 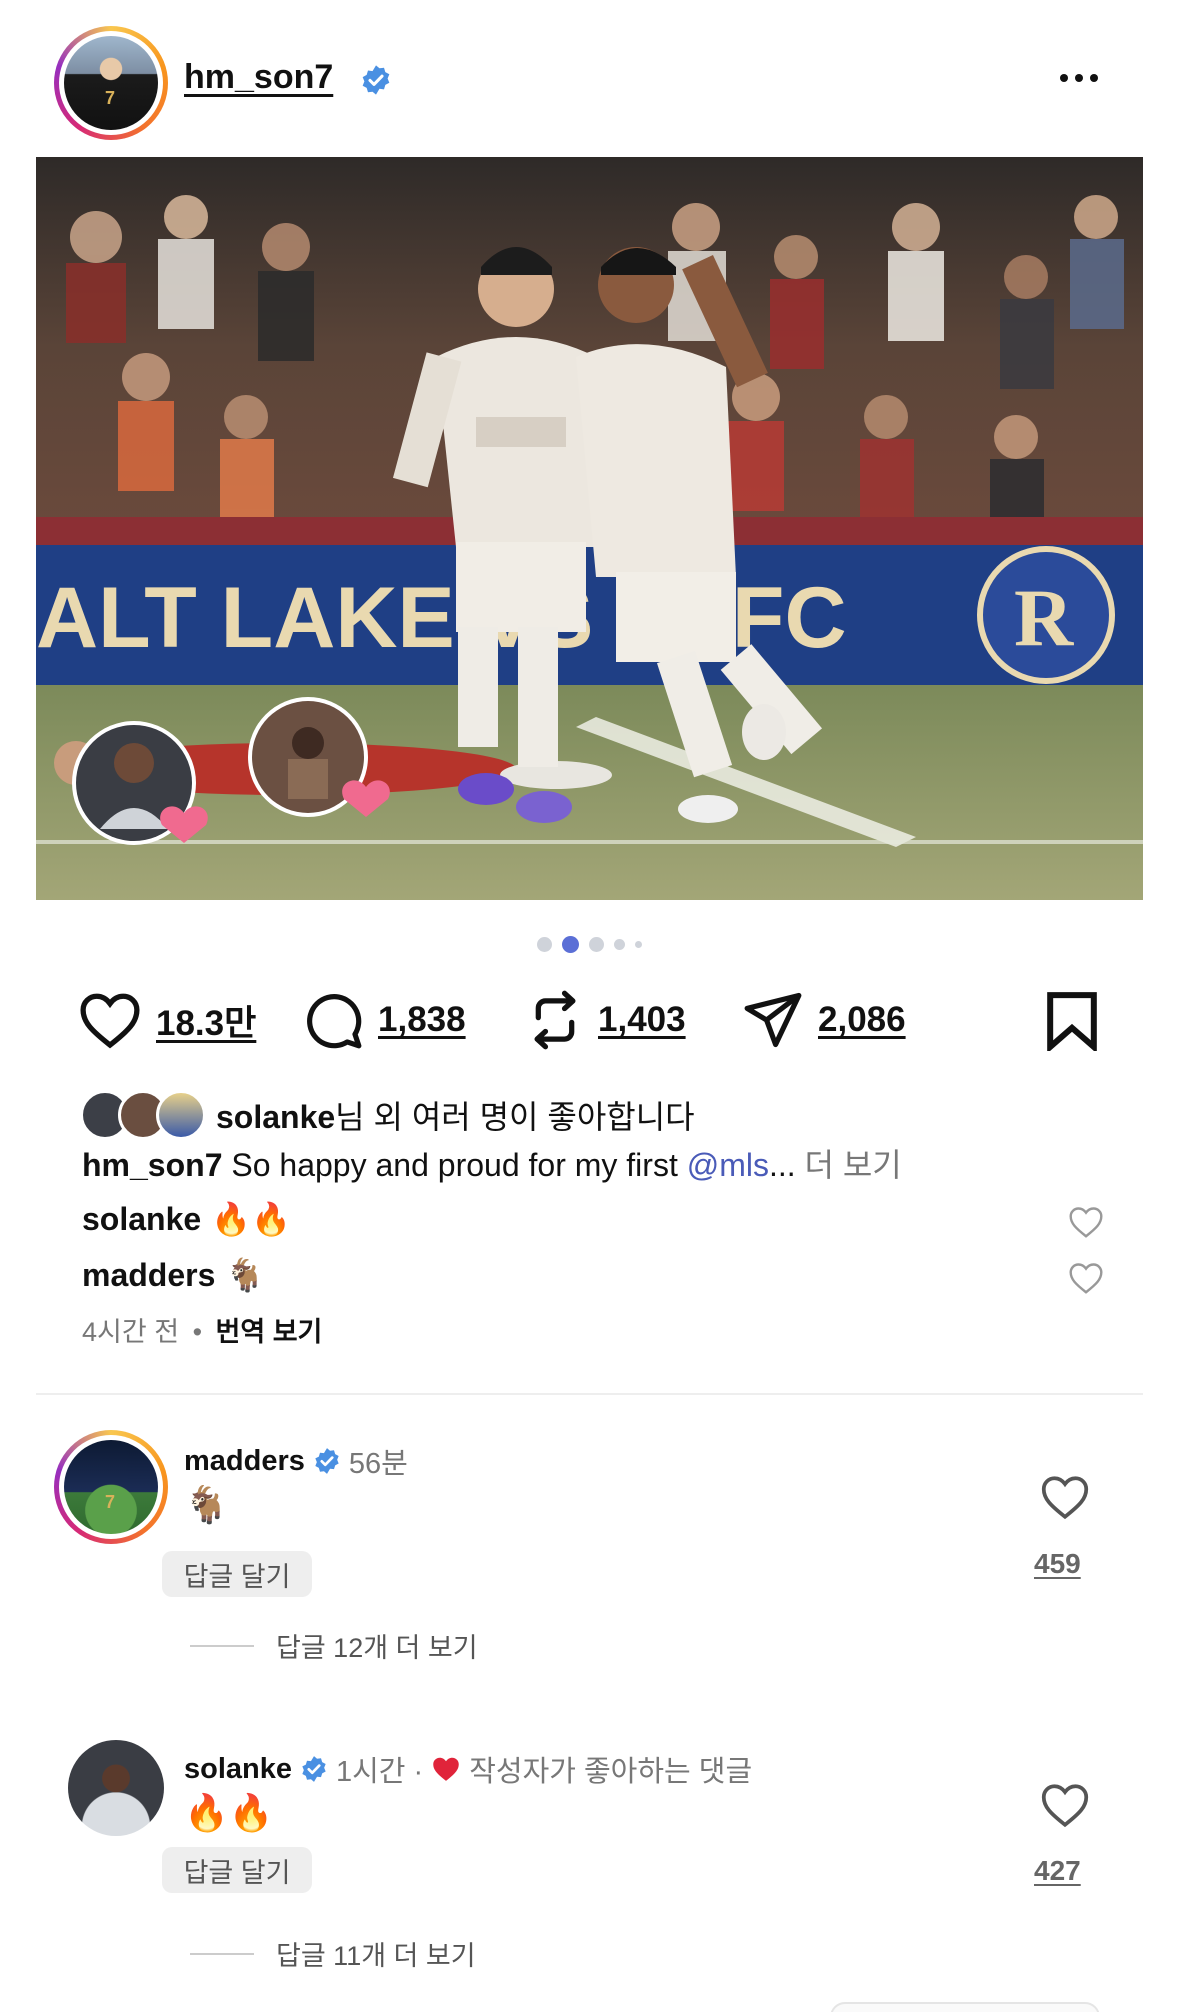 I want to click on comment-username: madders, so click(x=244, y=1461).